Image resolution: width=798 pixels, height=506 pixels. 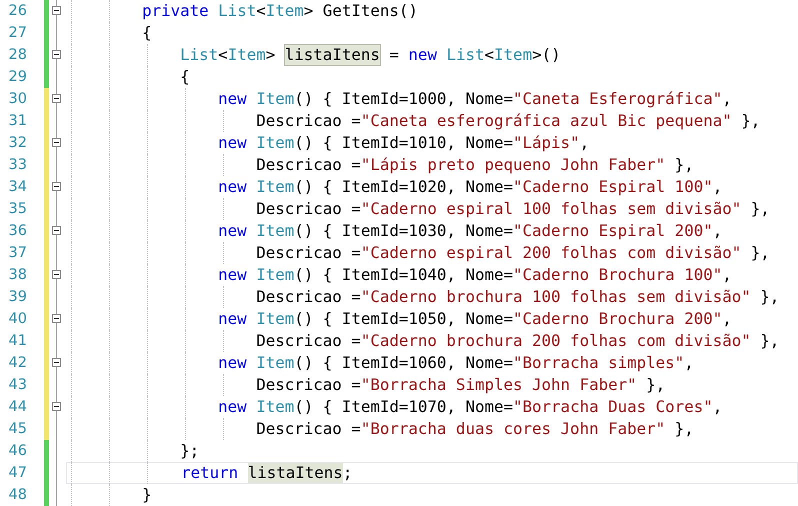 What do you see at coordinates (613, 407) in the screenshot?
I see `string-literal: "Borracha Duas Cores"` at bounding box center [613, 407].